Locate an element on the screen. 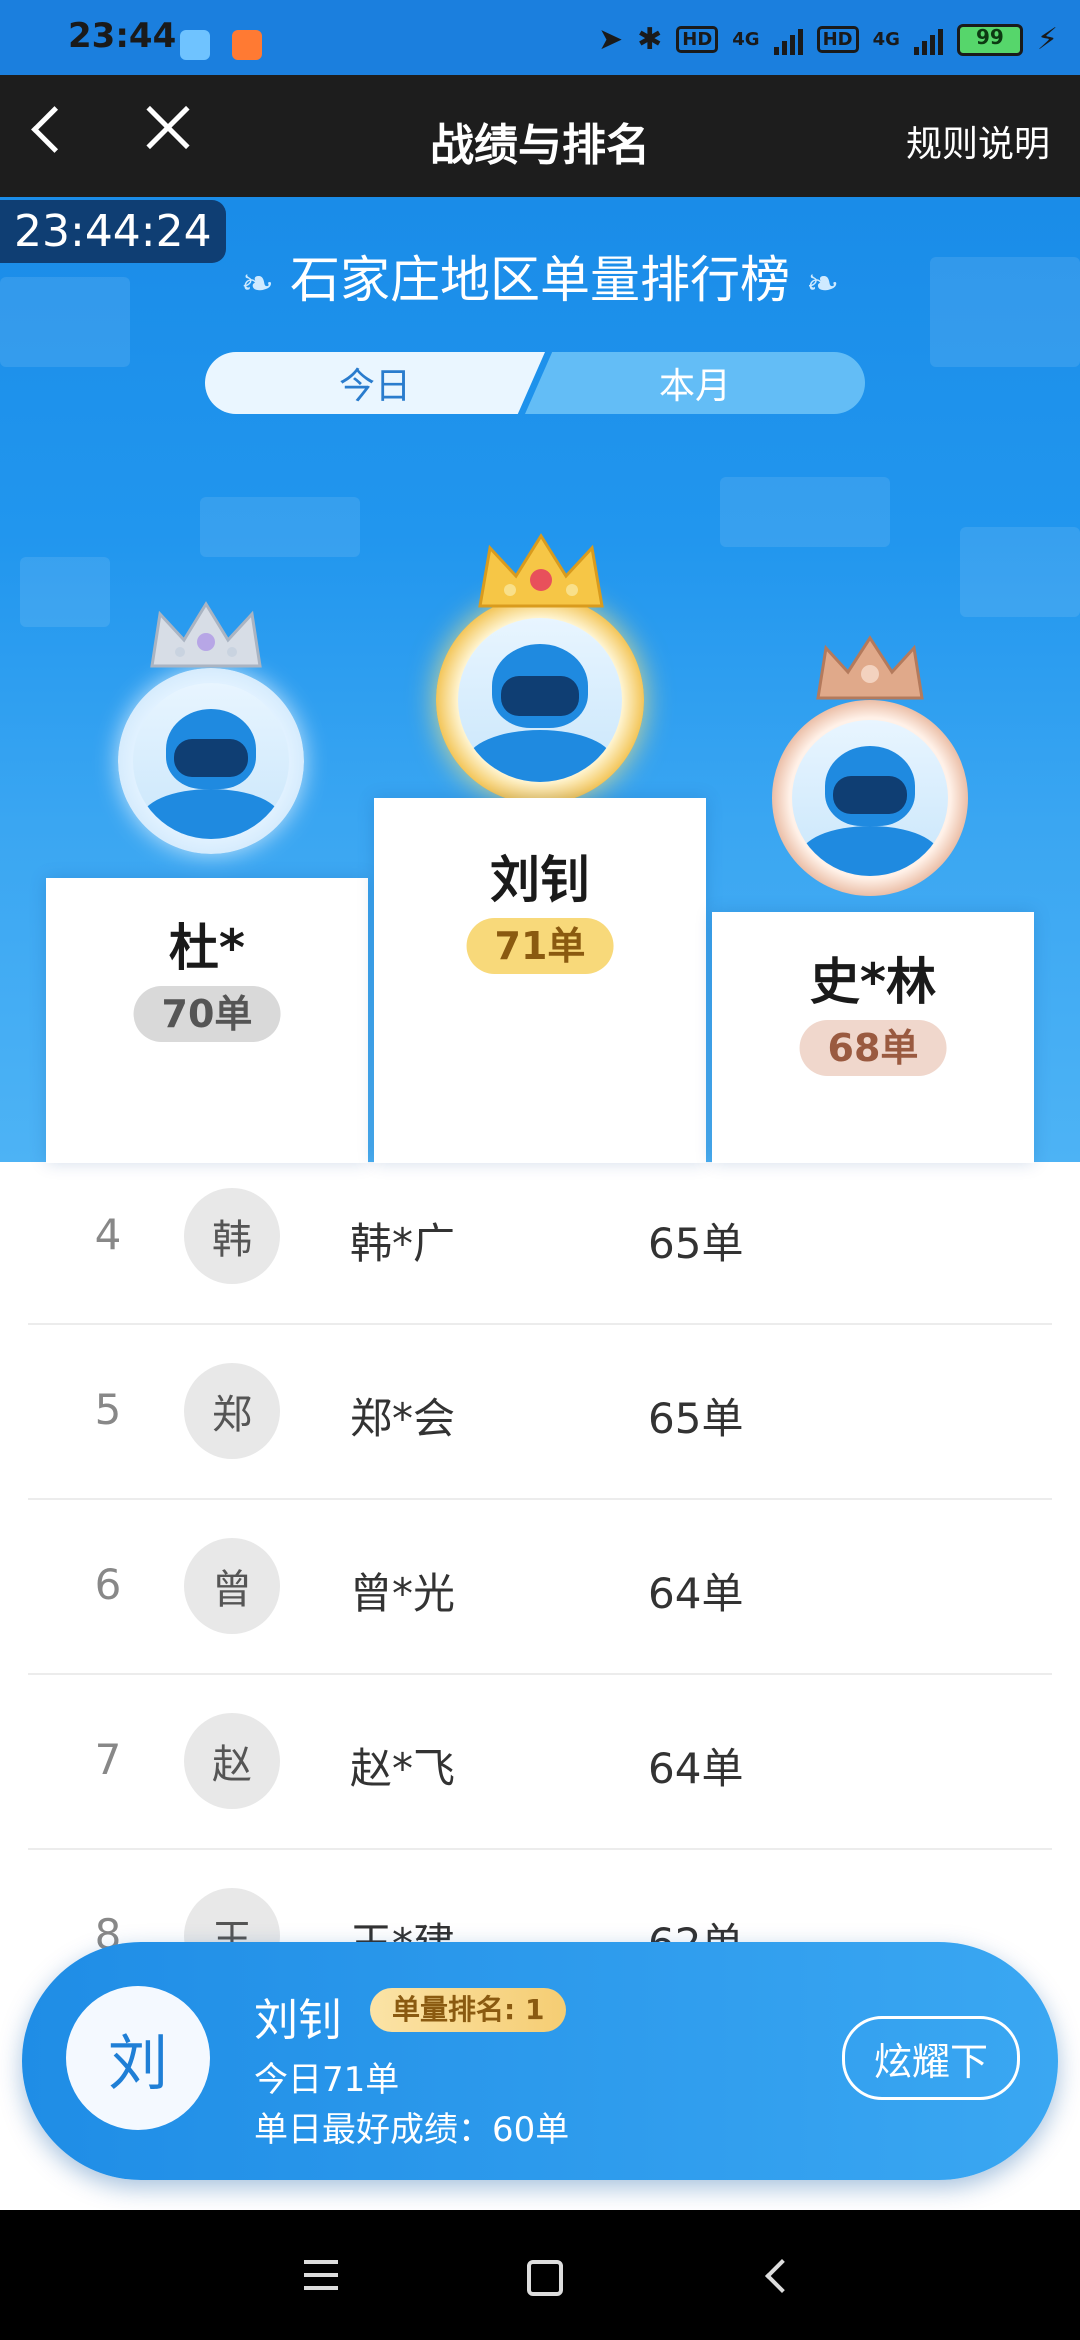  network-type-label: 4G is located at coordinates (746, 39).